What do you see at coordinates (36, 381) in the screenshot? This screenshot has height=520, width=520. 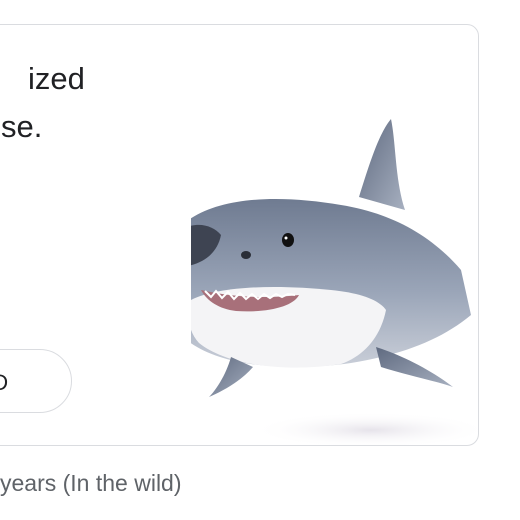 I see `view-in-3d-button: 3D` at bounding box center [36, 381].